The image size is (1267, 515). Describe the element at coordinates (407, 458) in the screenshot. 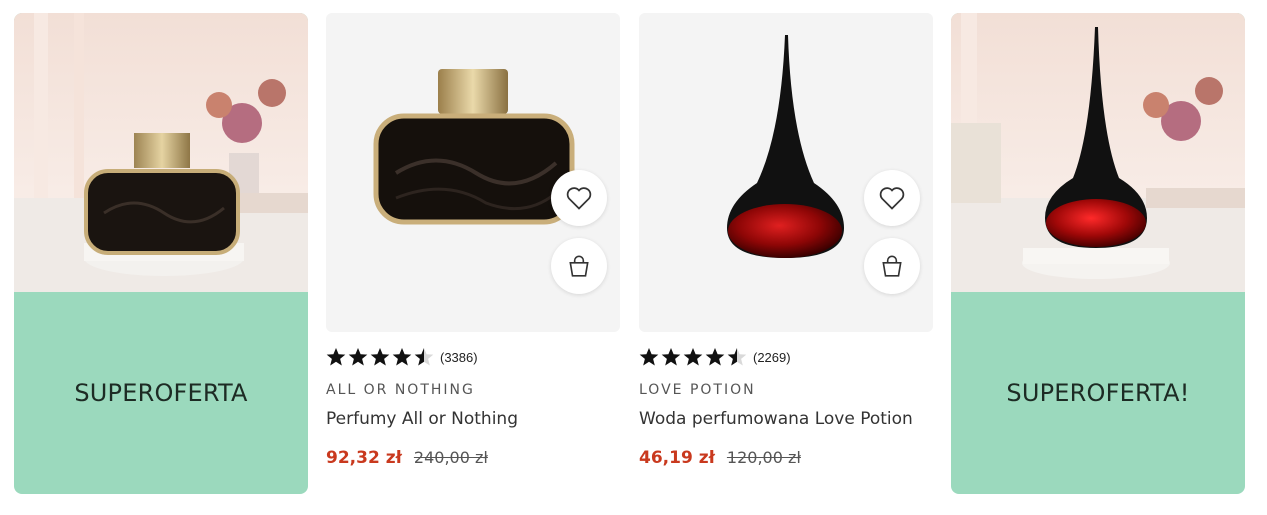

I see `price-block: 92,32 zł 240,00 zł` at that location.